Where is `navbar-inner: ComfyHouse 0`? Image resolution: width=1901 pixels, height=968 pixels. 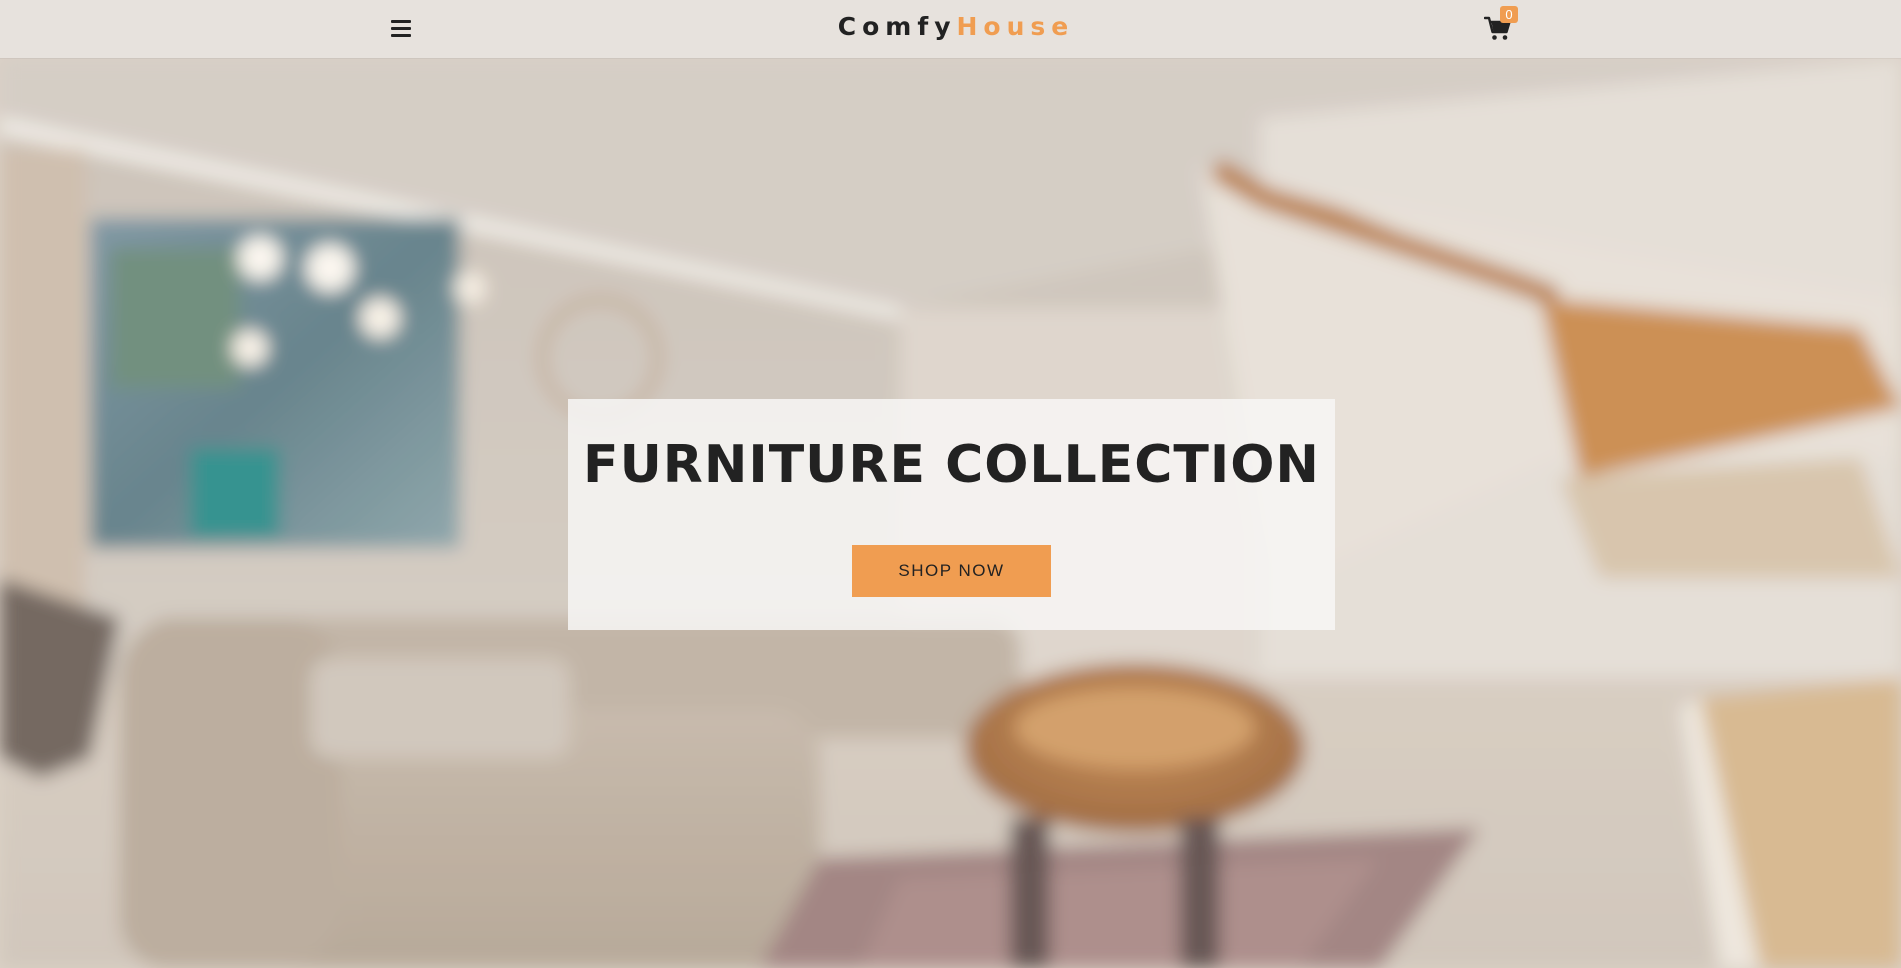
navbar-inner: ComfyHouse 0 is located at coordinates (956, 29).